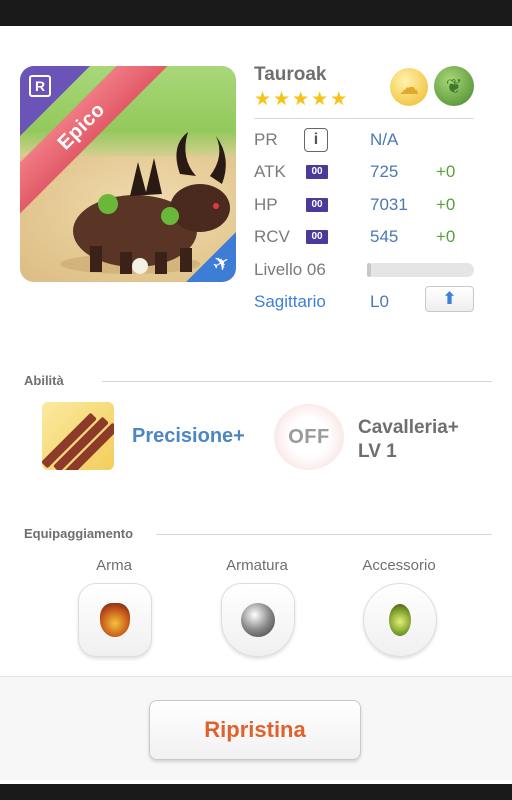 The height and width of the screenshot is (800, 512). Describe the element at coordinates (384, 139) in the screenshot. I see `stat-value: N/A` at that location.